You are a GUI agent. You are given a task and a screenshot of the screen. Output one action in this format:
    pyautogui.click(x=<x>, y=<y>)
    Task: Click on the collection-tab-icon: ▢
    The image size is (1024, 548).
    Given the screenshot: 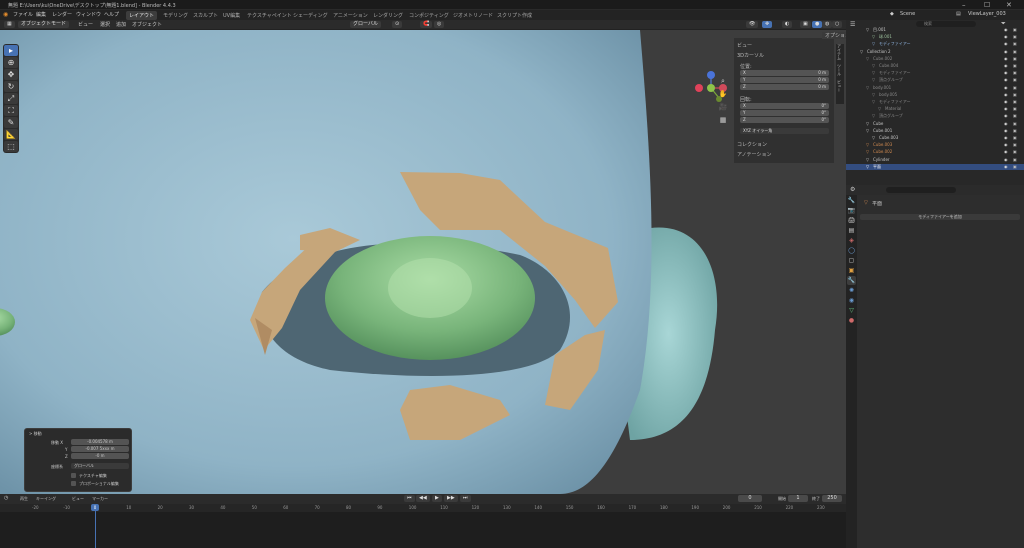 What is the action you would take?
    pyautogui.click(x=851, y=260)
    